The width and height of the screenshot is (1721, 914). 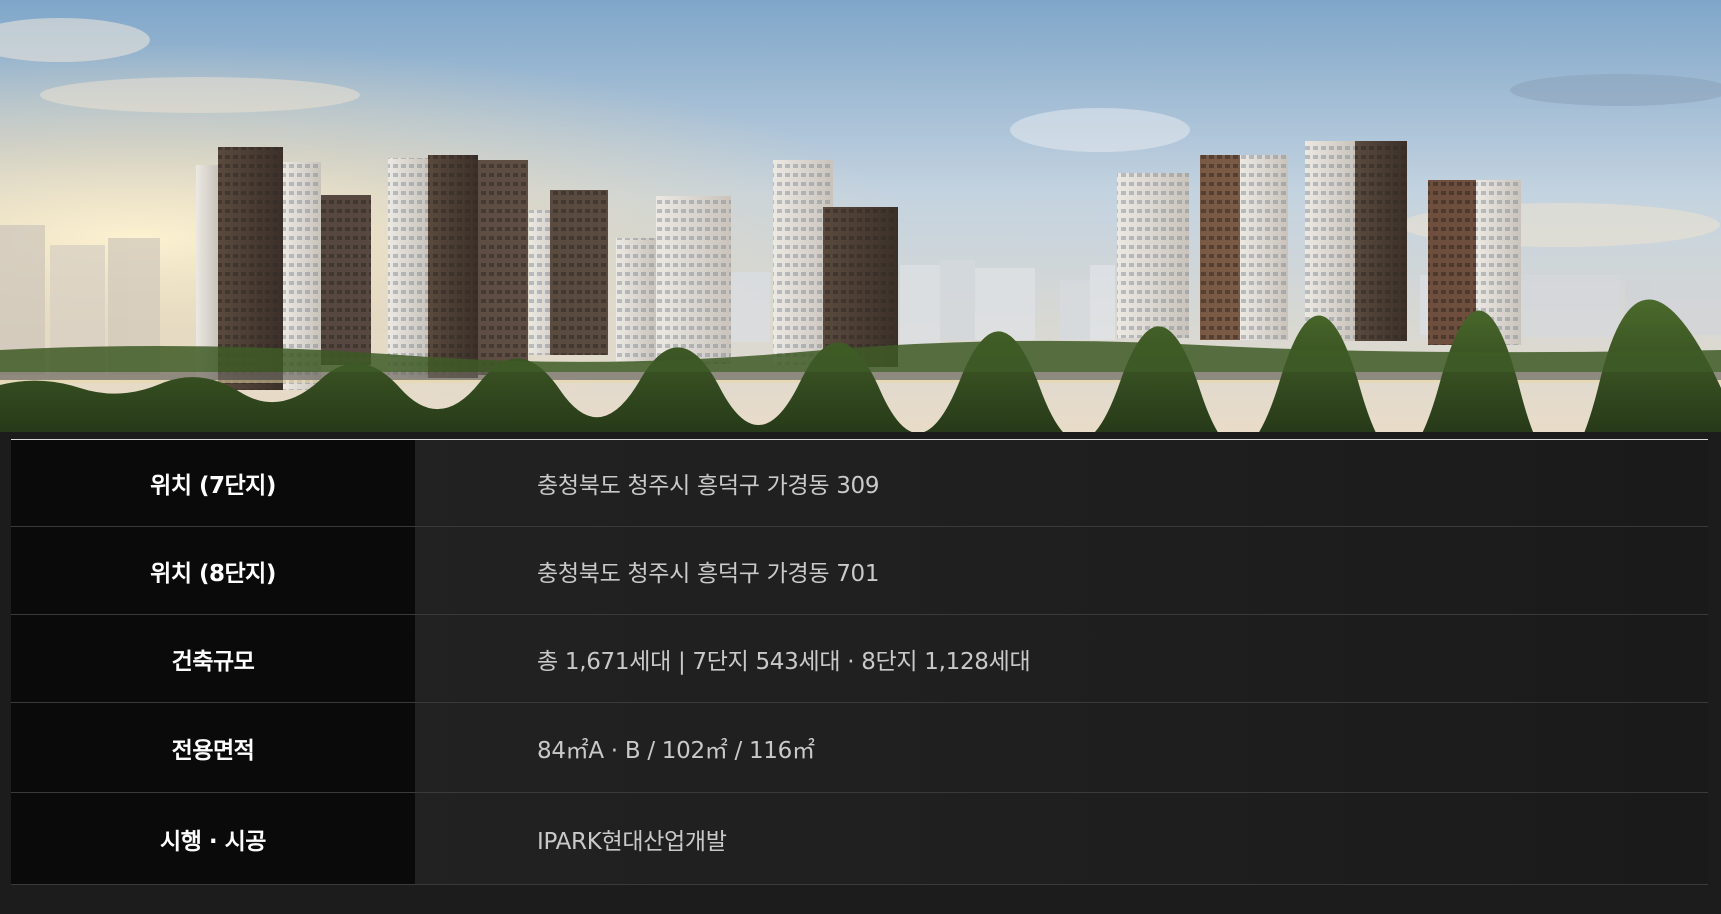 I want to click on info-row-scale: 건축규모 총 1,671세대 | 7단지 543세대 · 8단지 1,128세대, so click(x=859, y=659).